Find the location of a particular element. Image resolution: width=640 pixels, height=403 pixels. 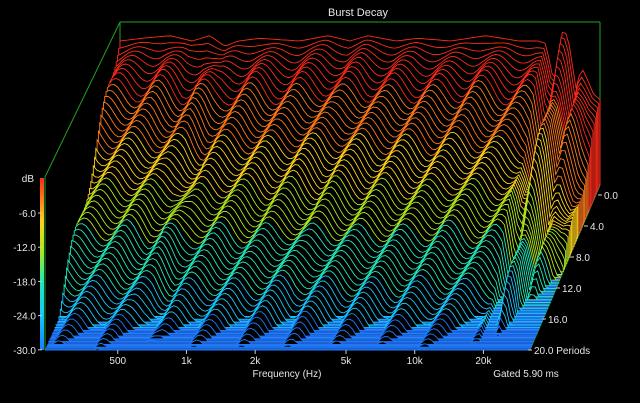

zaxis-label: dB is located at coordinates (28, 179).